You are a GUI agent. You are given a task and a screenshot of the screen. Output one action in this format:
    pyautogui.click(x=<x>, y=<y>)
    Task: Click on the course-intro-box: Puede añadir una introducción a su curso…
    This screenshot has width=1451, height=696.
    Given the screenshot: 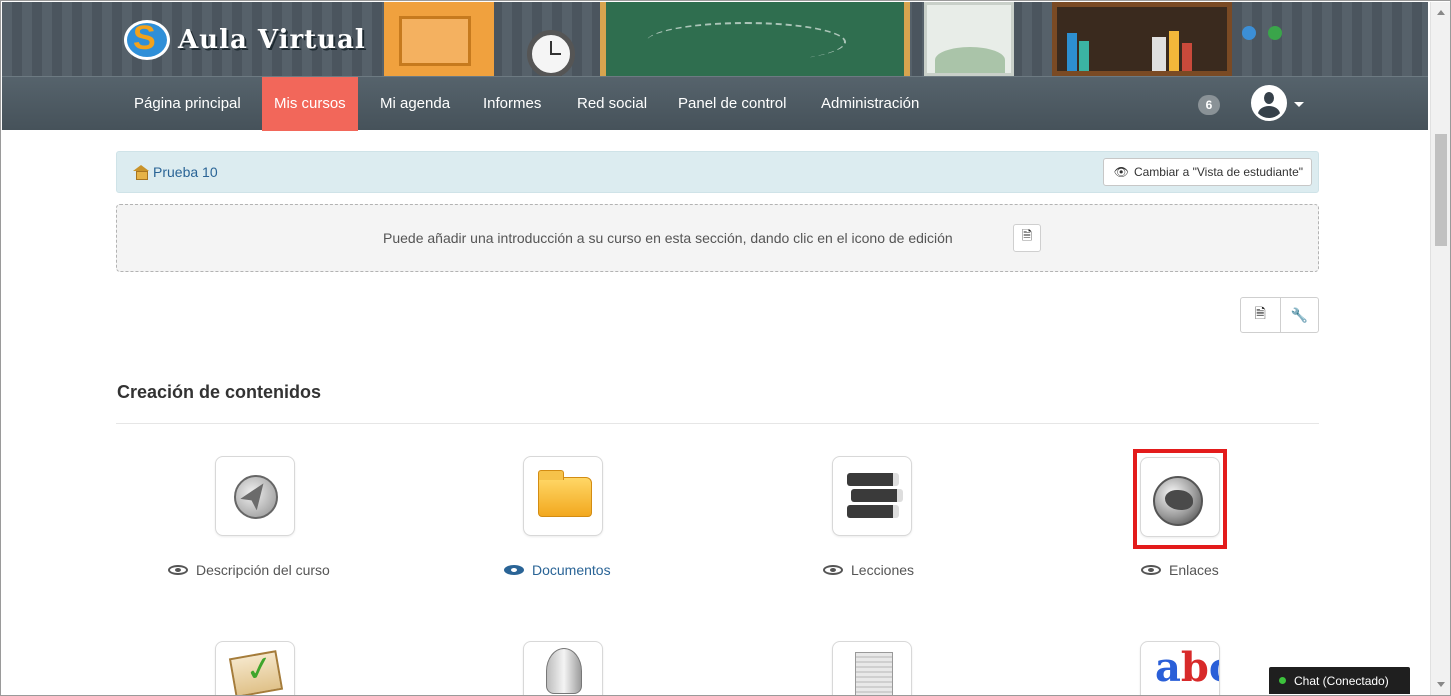 What is the action you would take?
    pyautogui.click(x=717, y=238)
    